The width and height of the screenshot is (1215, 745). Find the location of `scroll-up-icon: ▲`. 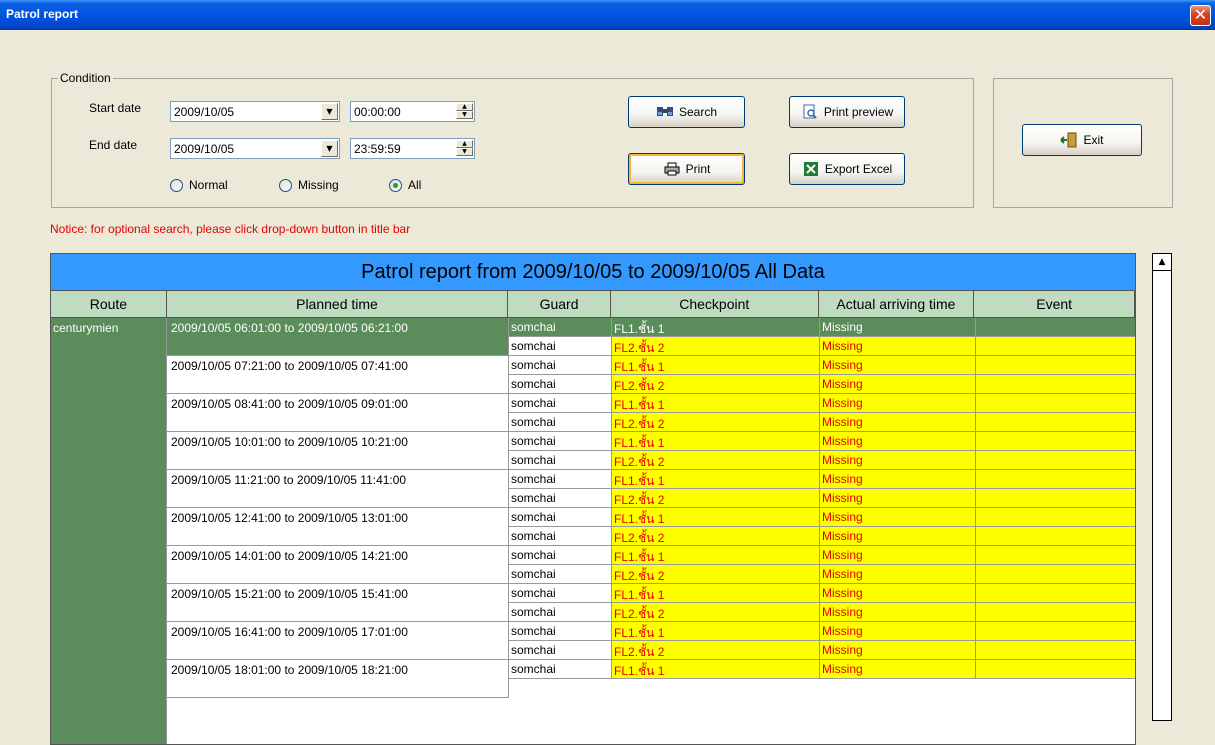

scroll-up-icon: ▲ is located at coordinates (1162, 262).